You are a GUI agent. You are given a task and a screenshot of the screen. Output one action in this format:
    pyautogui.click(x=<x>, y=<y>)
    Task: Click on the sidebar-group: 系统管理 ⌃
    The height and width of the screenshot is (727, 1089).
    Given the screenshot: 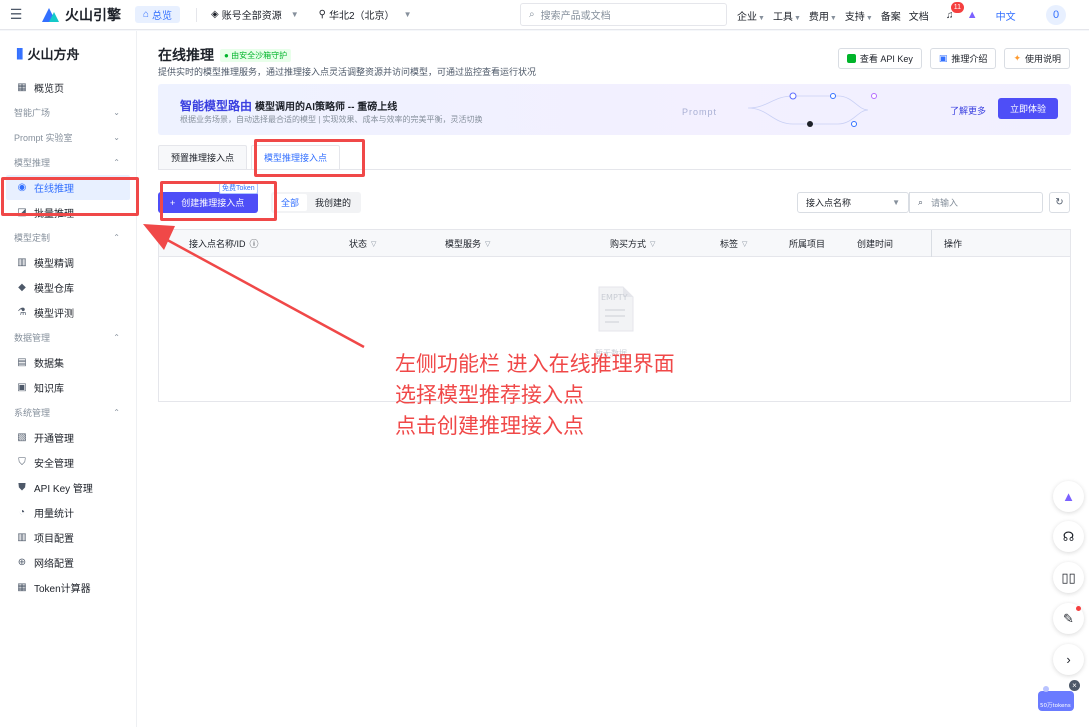 What is the action you would take?
    pyautogui.click(x=68, y=412)
    